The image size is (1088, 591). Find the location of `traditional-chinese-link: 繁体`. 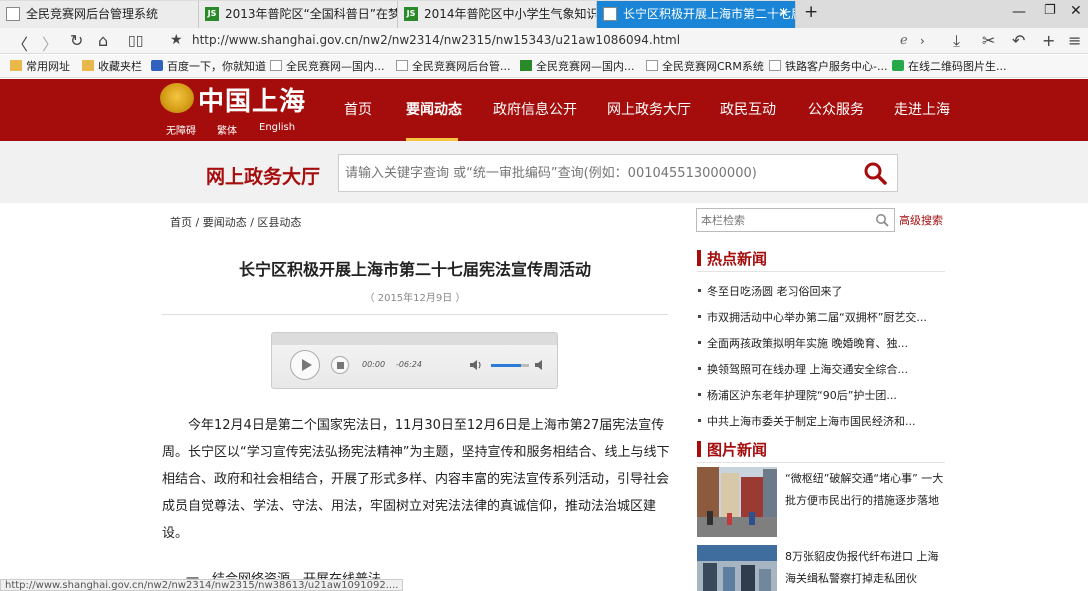

traditional-chinese-link: 繁体 is located at coordinates (227, 129).